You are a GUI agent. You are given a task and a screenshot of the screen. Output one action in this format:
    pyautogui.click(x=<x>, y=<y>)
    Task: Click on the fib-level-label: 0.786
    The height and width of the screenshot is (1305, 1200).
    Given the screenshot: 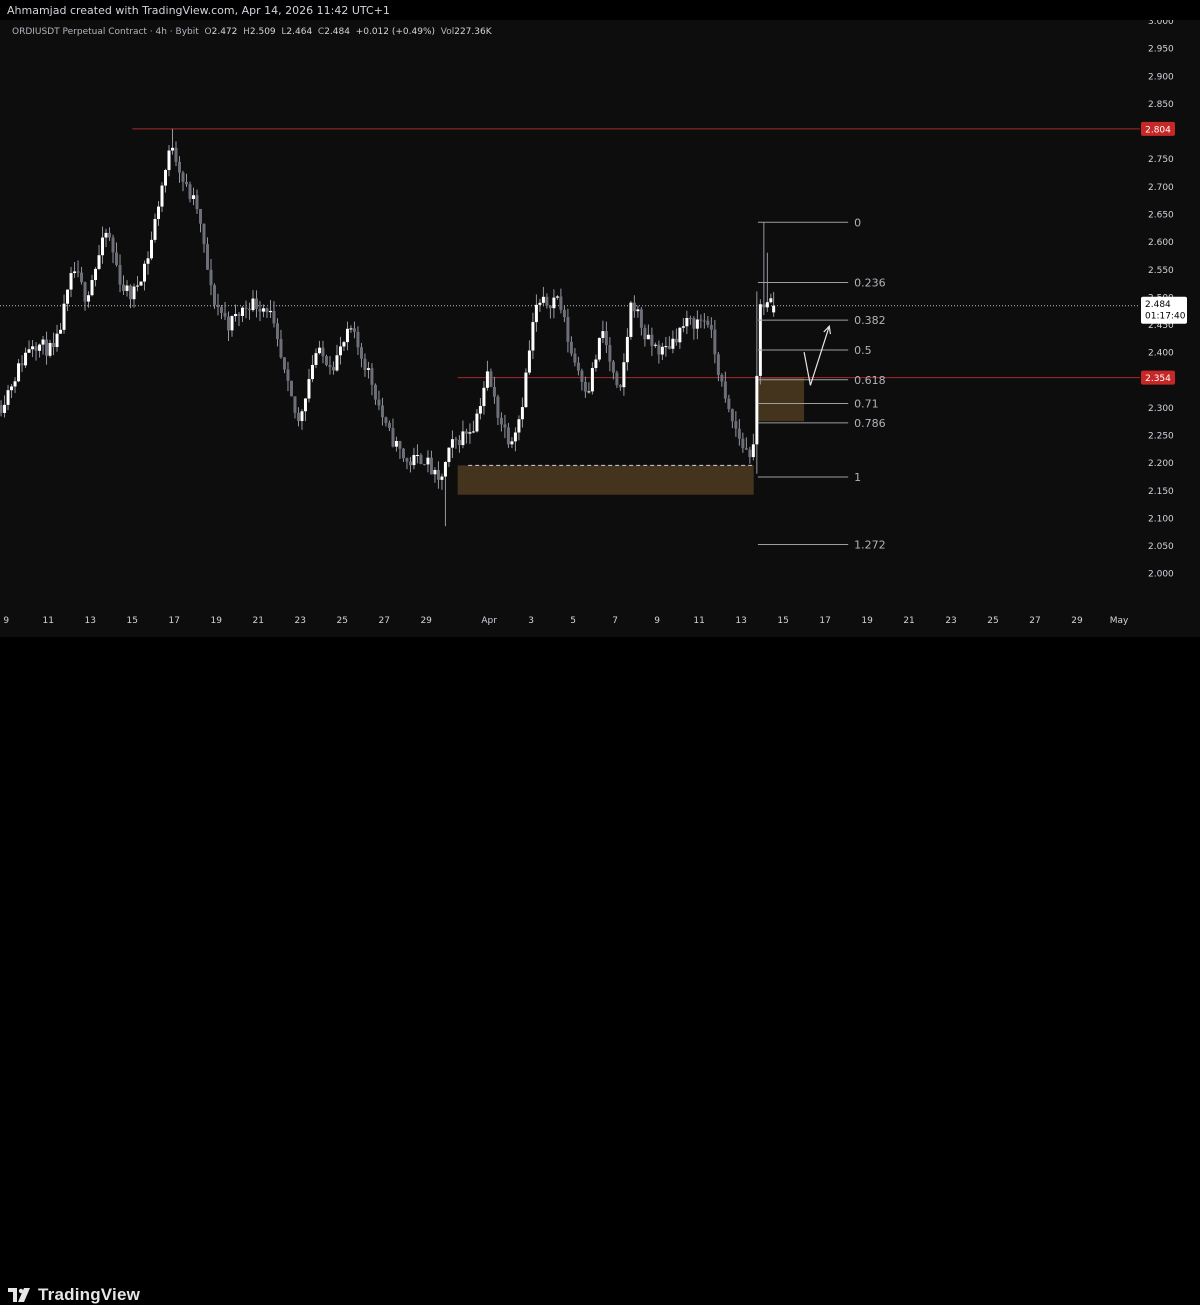 What is the action you would take?
    pyautogui.click(x=870, y=423)
    